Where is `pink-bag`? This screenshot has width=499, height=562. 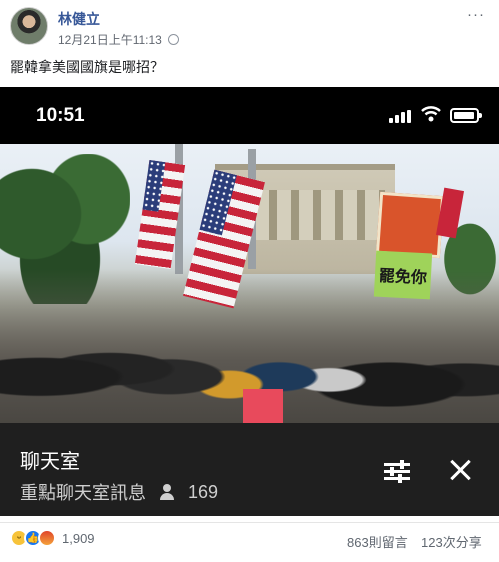 pink-bag is located at coordinates (263, 406).